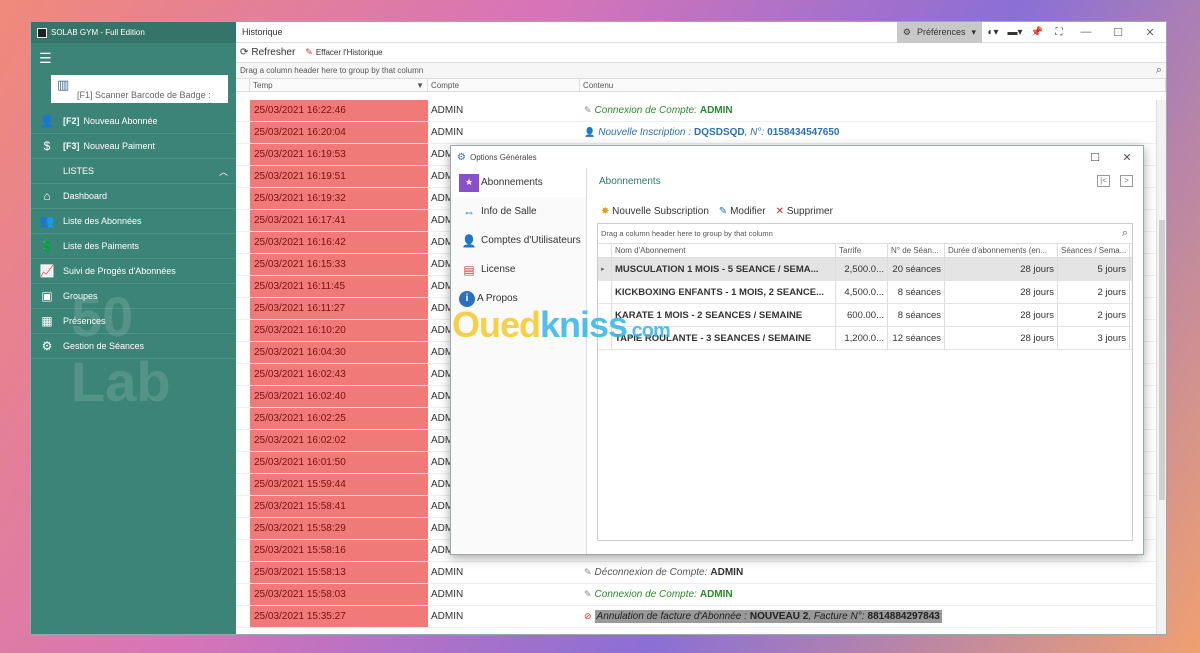 This screenshot has height=653, width=1200. I want to click on next-icon: >, so click(1126, 181).